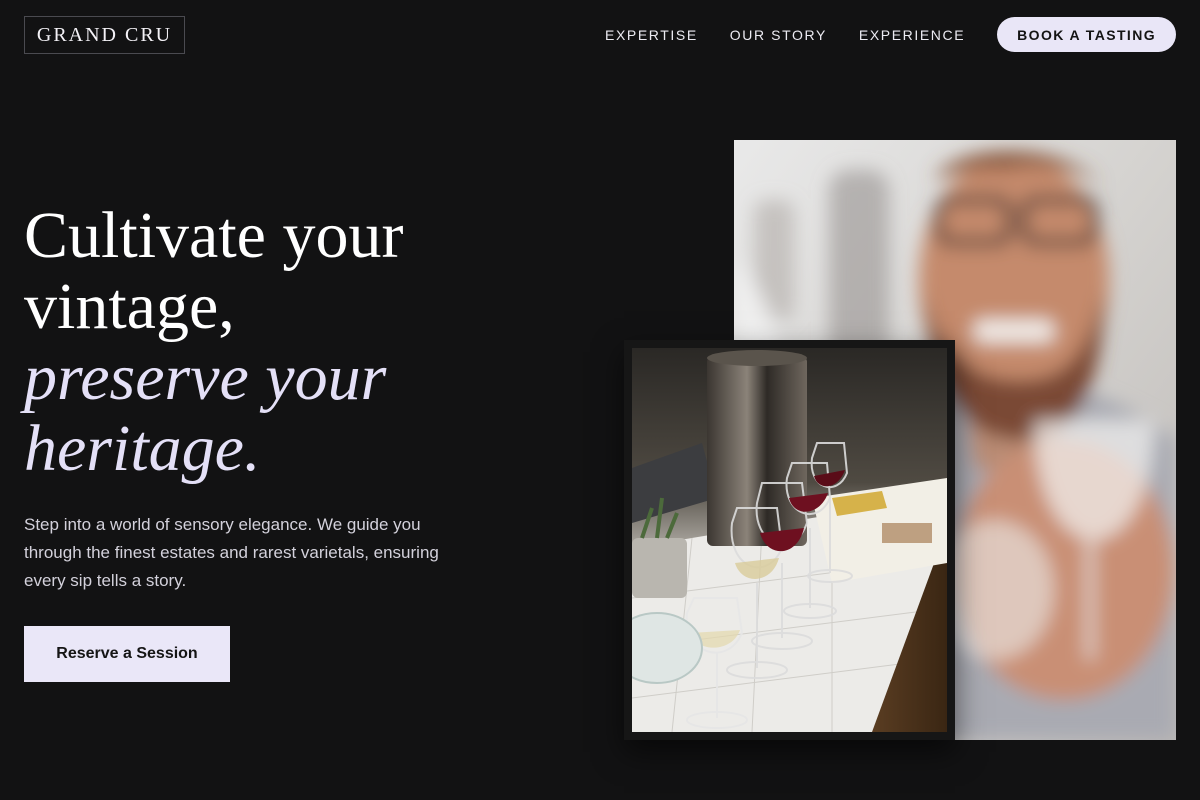 Image resolution: width=1200 pixels, height=800 pixels. I want to click on nav-link-our-story: OUR STORY, so click(778, 35).